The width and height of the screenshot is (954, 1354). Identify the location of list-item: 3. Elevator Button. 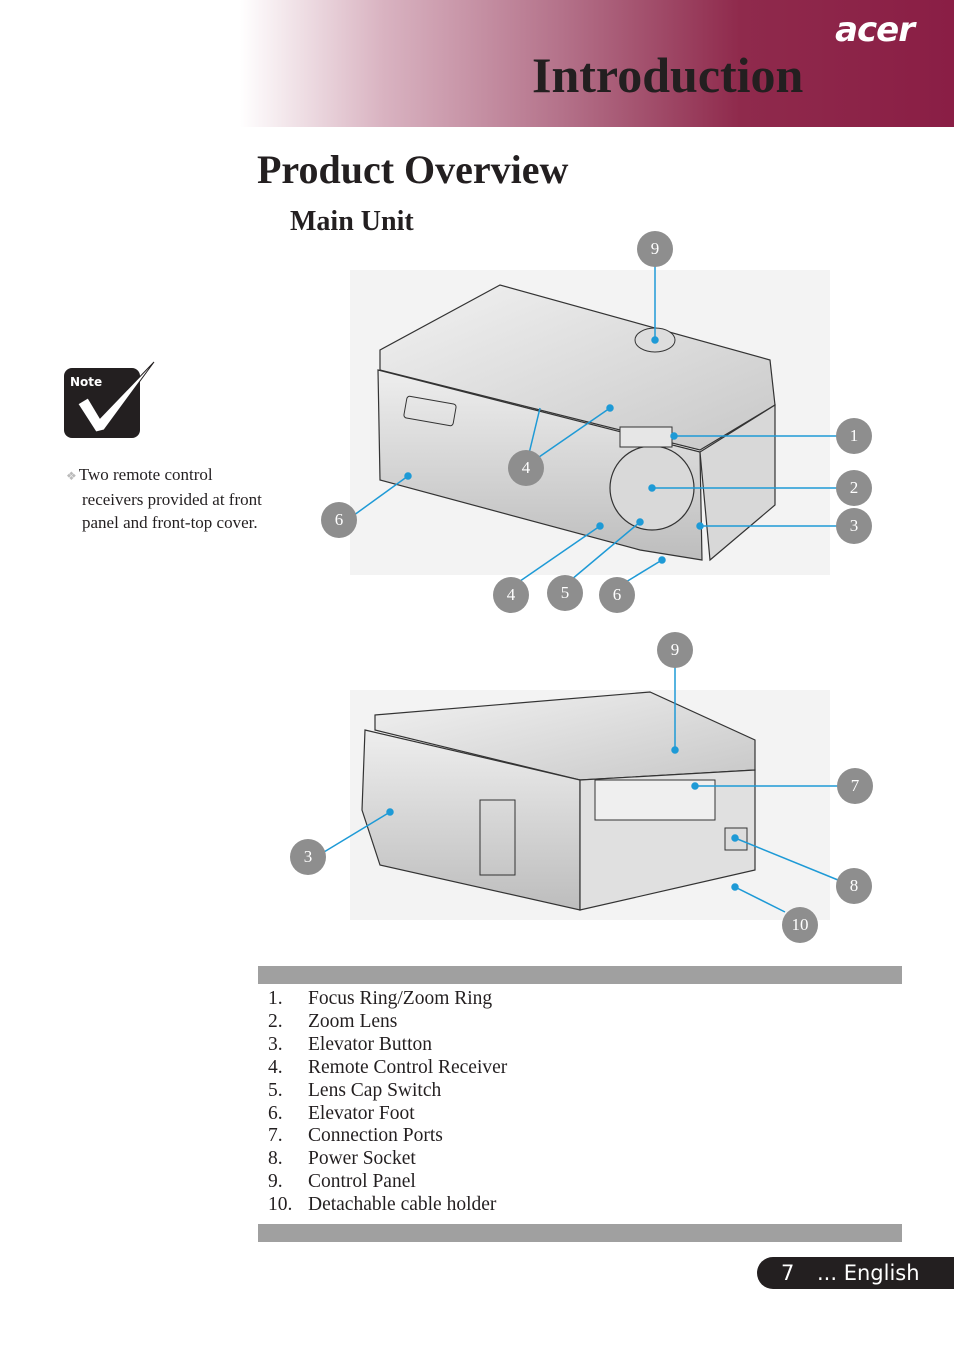
(350, 1044).